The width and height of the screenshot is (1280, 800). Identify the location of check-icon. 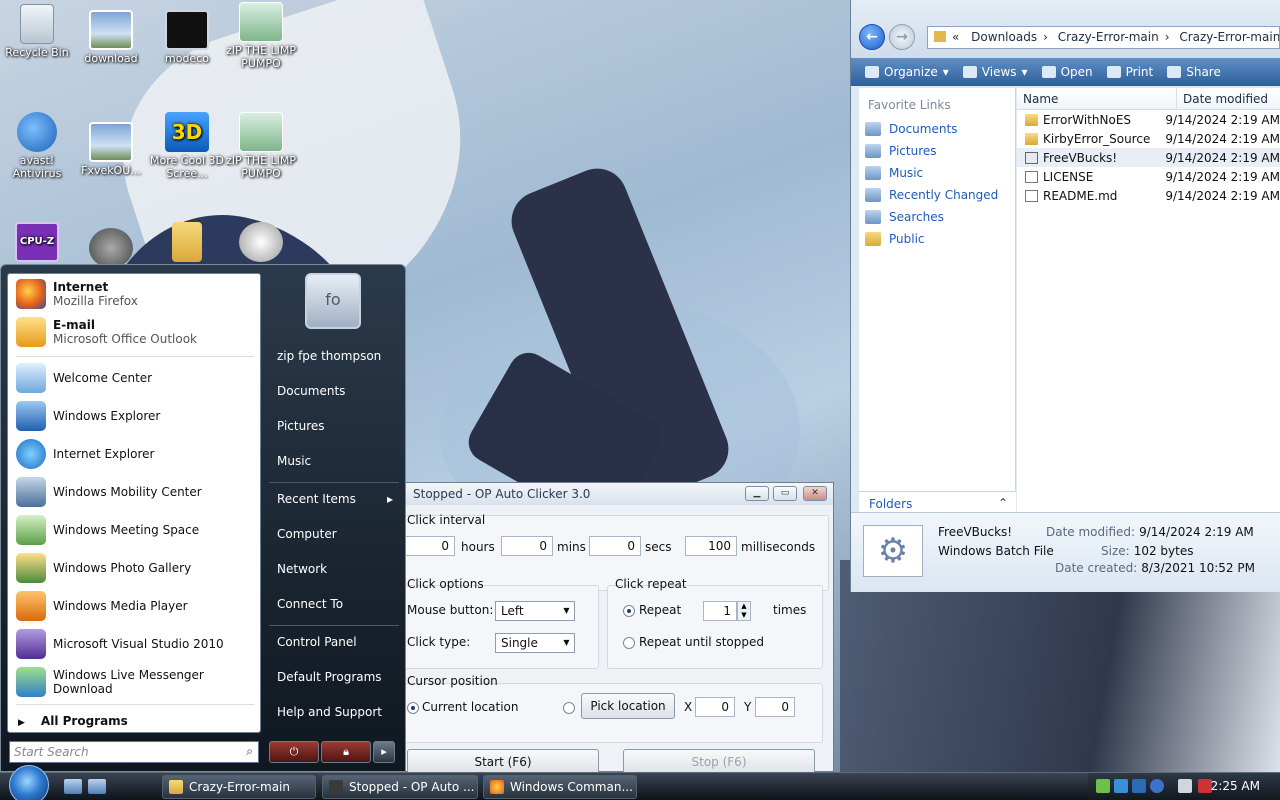
(1103, 786).